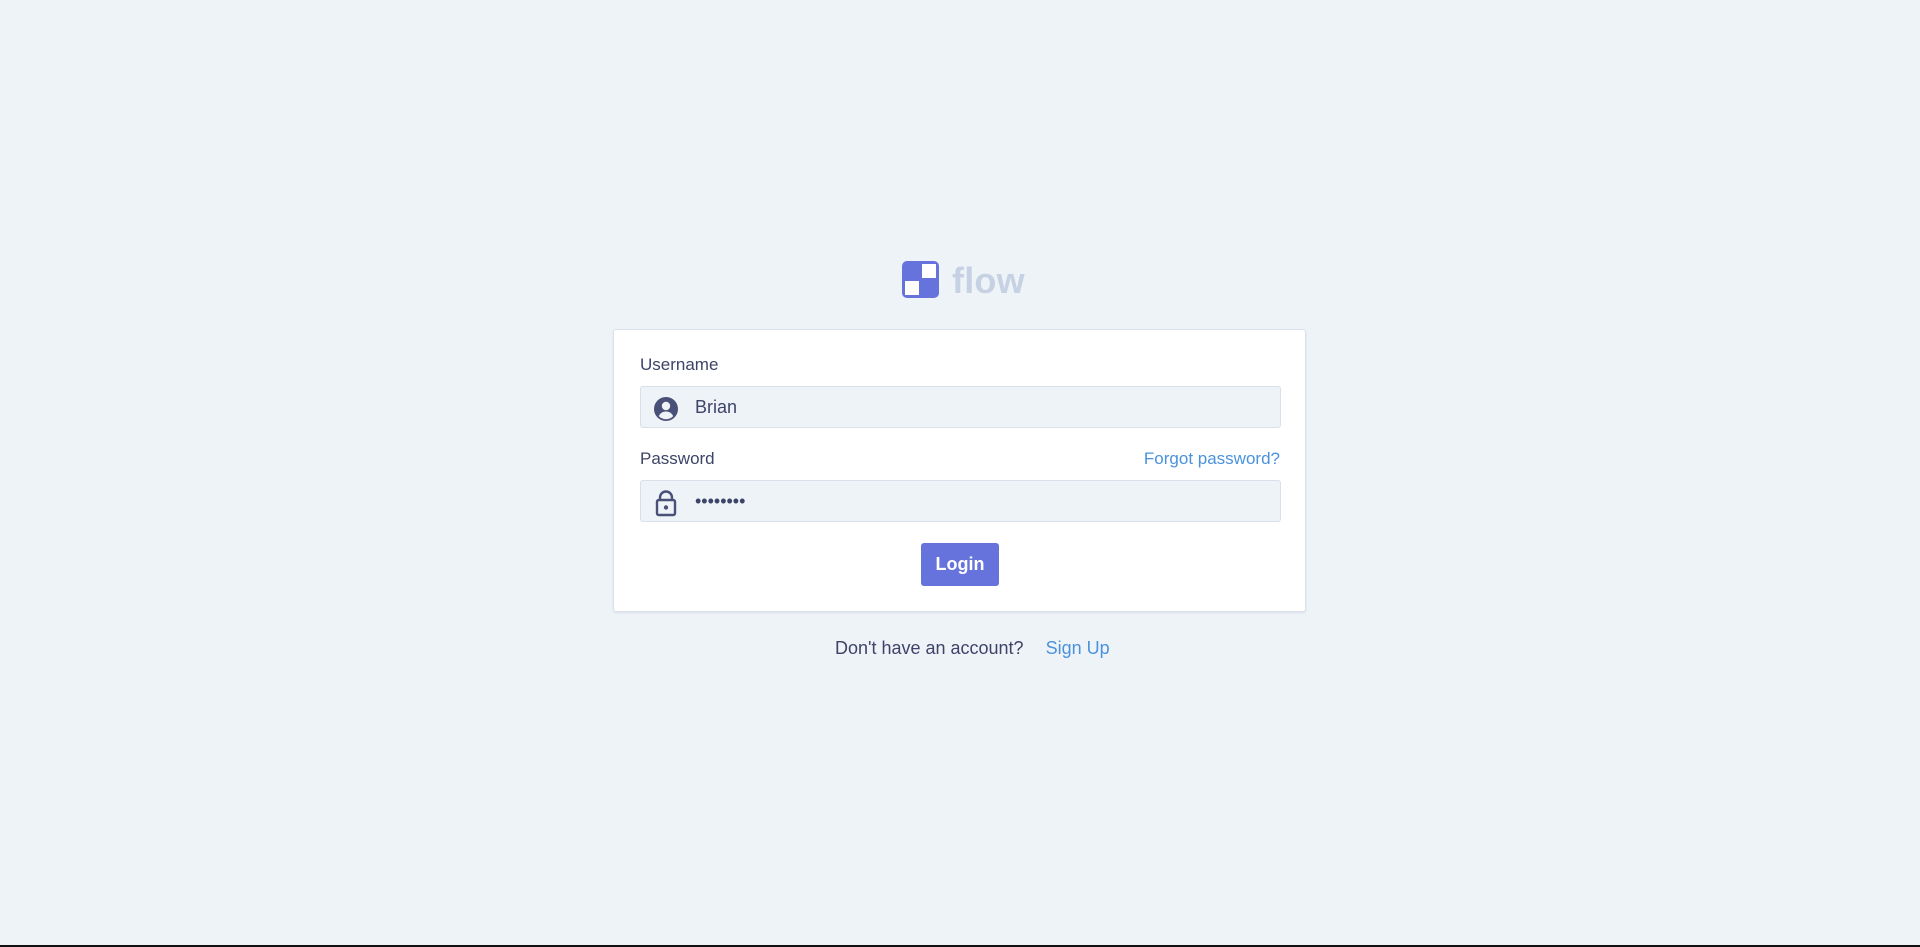  I want to click on flow-logo-icon, so click(920, 279).